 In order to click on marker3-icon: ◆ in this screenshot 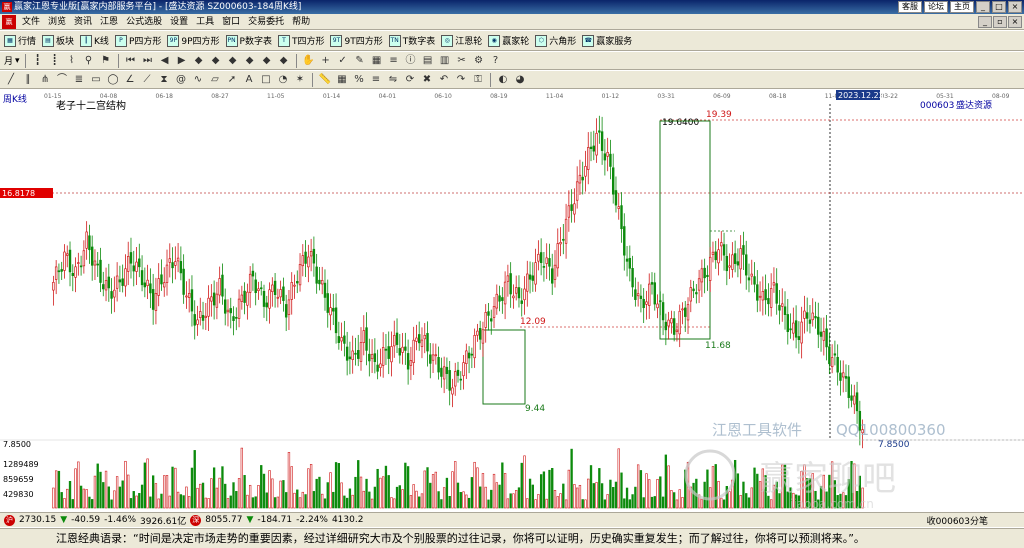, I will do `click(233, 61)`.